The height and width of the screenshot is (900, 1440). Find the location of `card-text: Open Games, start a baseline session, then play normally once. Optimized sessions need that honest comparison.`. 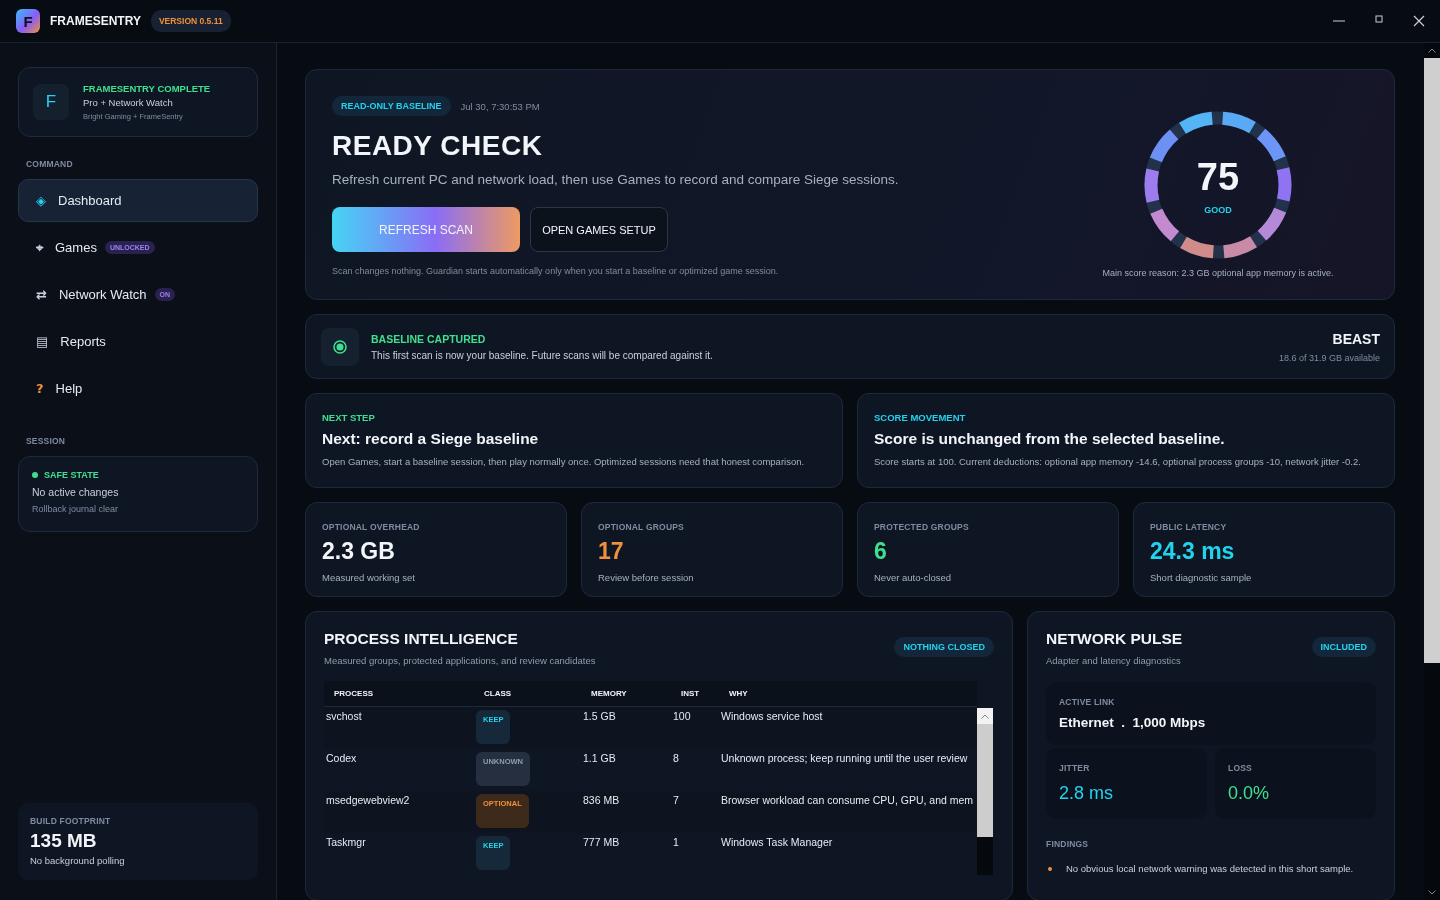

card-text: Open Games, start a baseline session, then play normally once. Optimized sessions need that honest comparison. is located at coordinates (564, 461).